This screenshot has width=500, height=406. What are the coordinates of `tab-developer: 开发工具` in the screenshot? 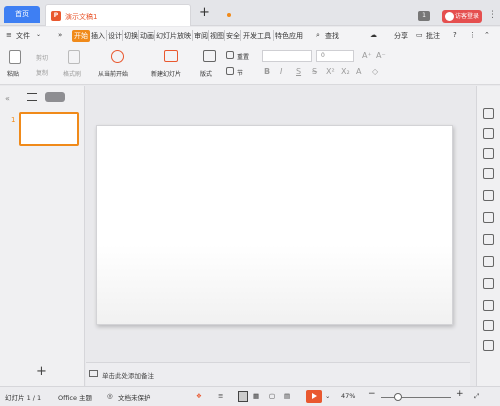 It's located at (257, 36).